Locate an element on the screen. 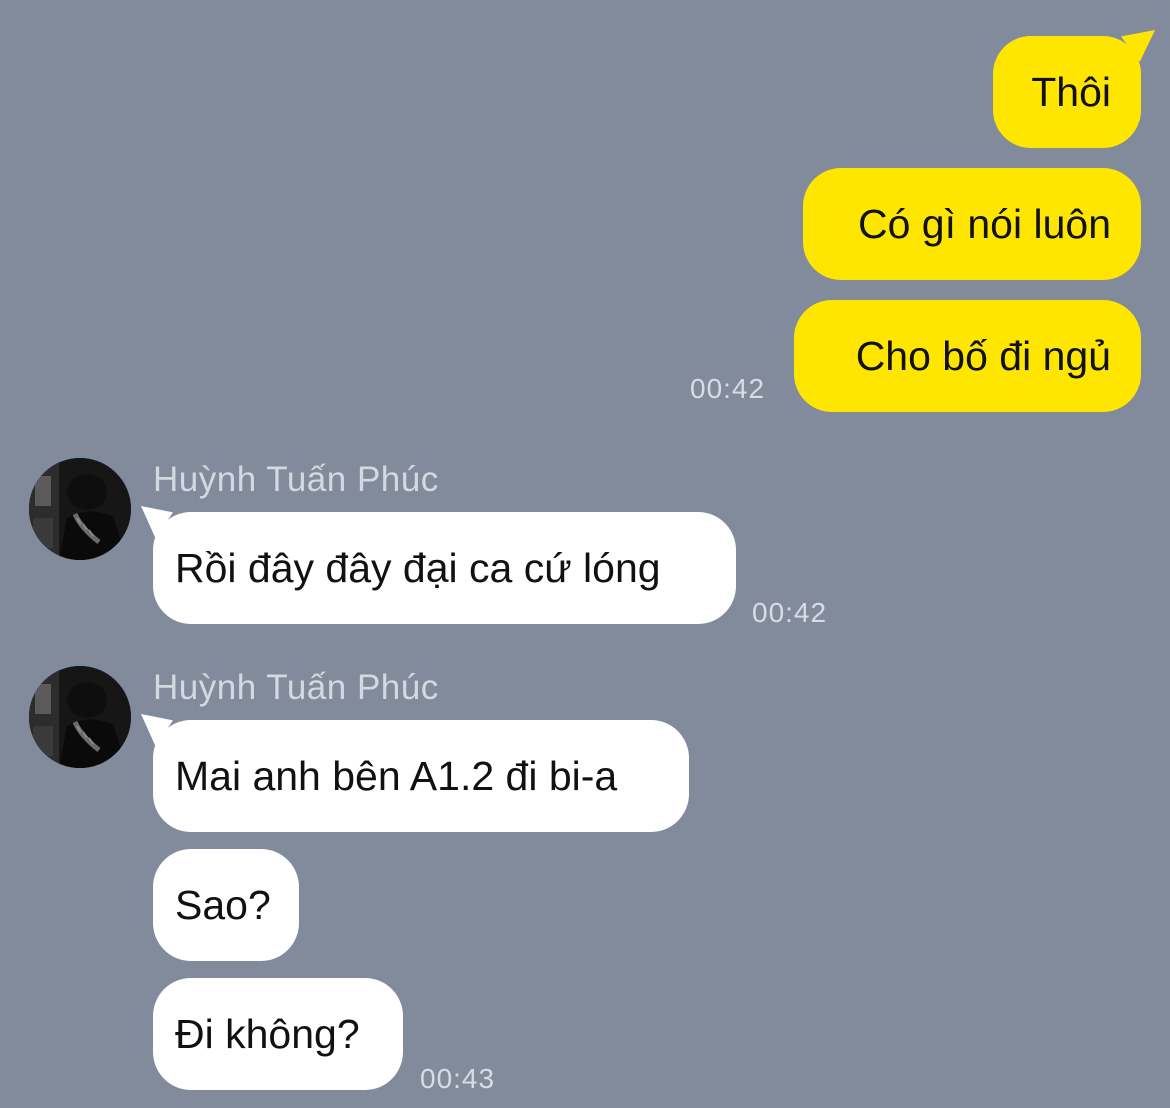 The image size is (1170, 1108). message-text: Rồi đây đây đại ca cứ lóng is located at coordinates (418, 568).